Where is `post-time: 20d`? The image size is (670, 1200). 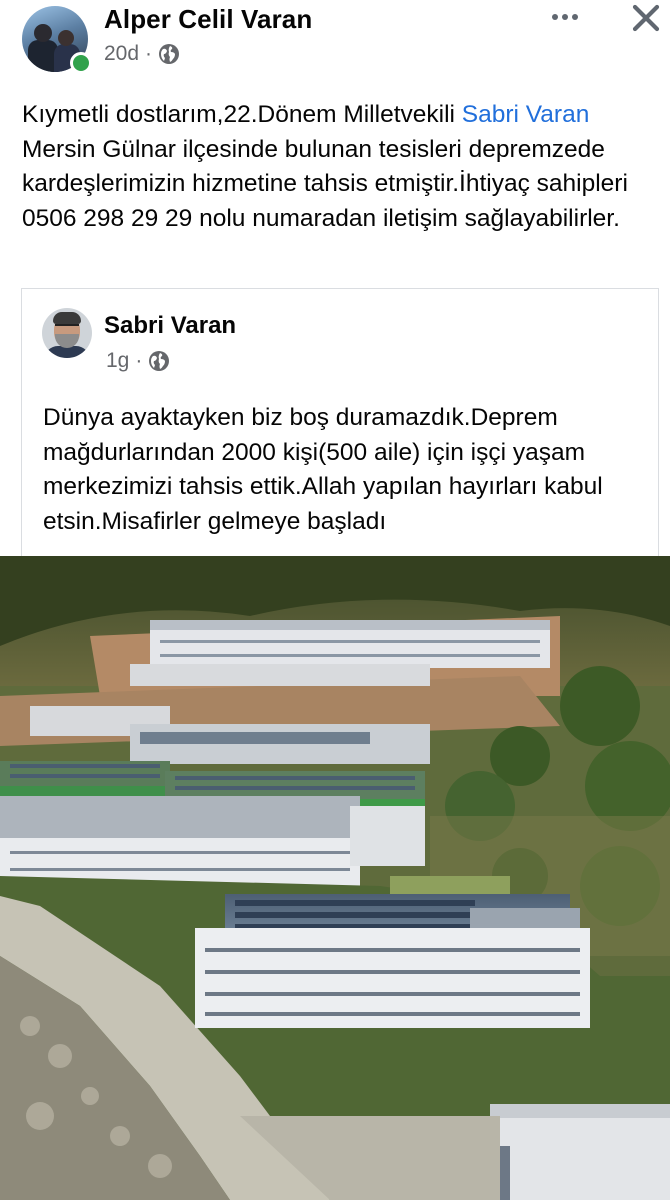 post-time: 20d is located at coordinates (121, 54).